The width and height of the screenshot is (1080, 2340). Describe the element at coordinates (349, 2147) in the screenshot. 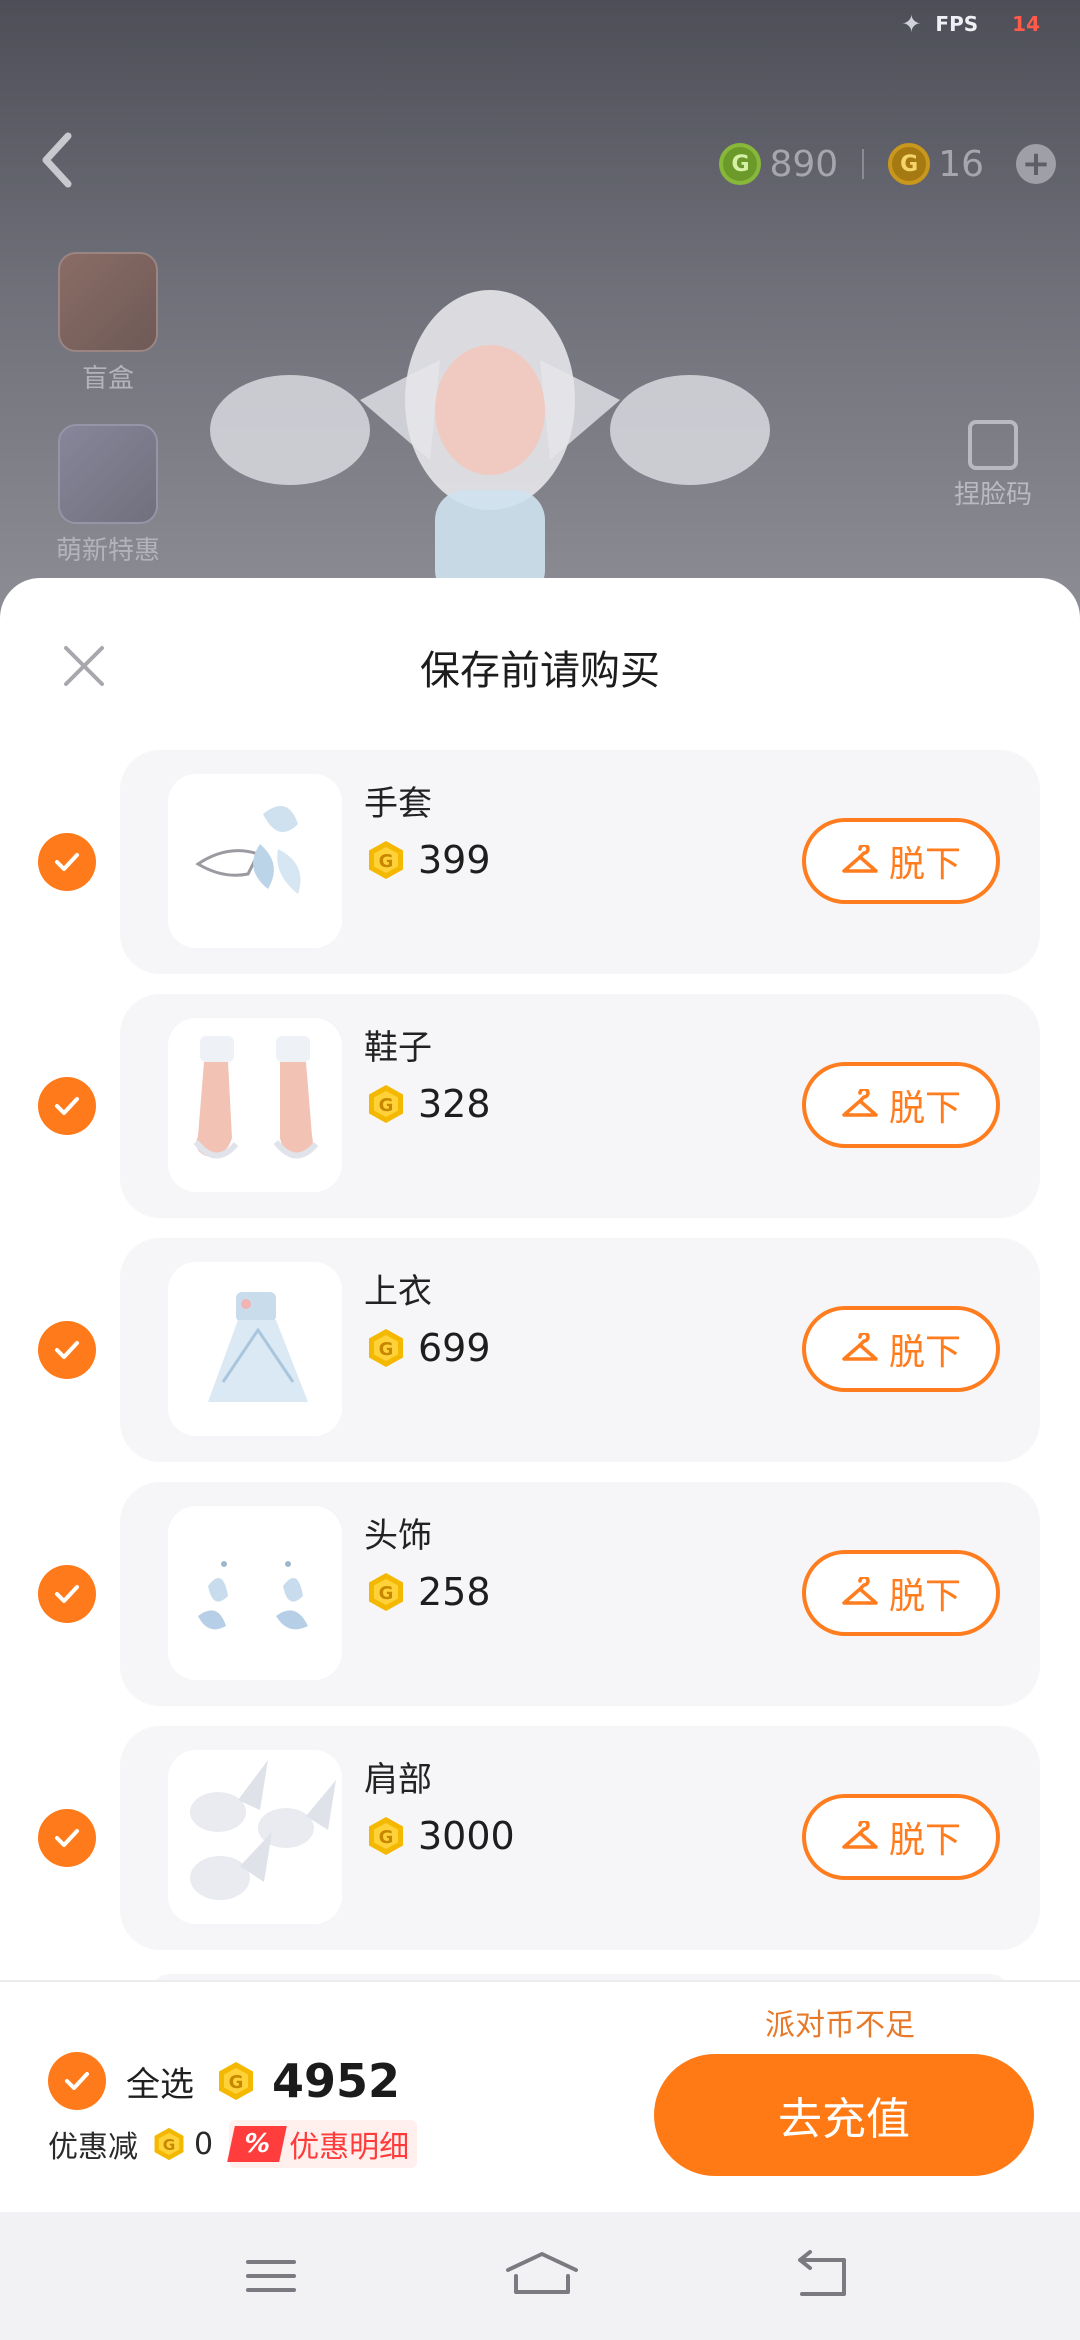

I see `discount-detail-label: 优惠明细` at that location.